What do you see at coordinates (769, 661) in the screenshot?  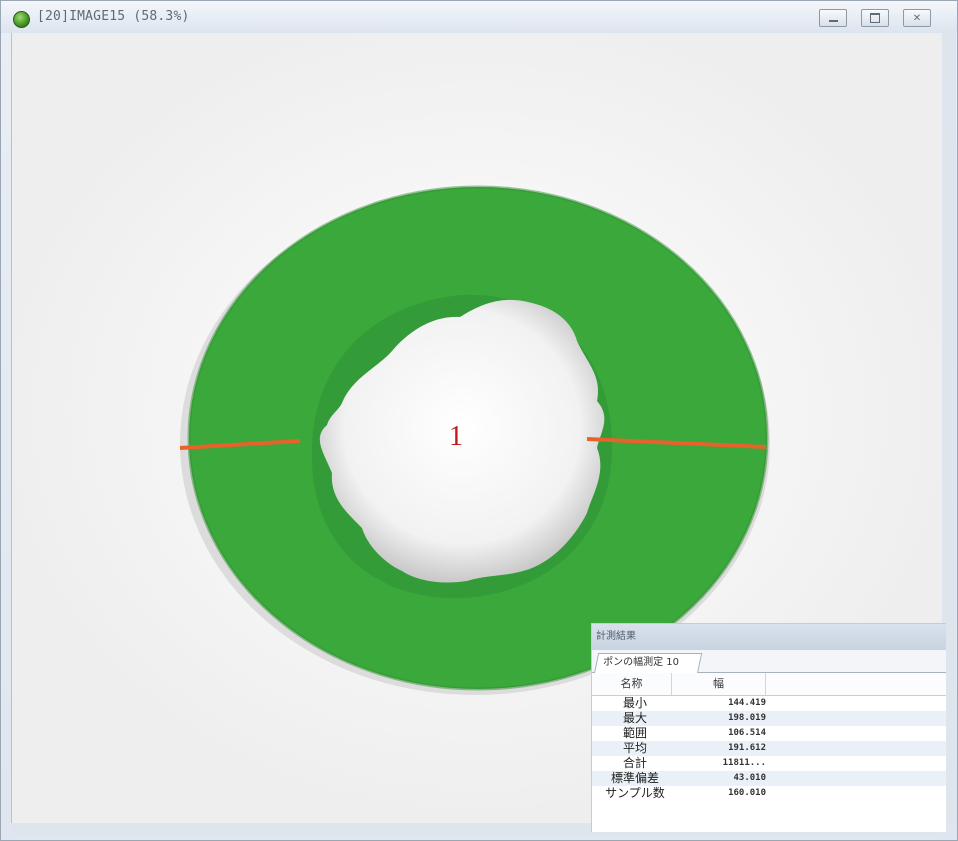 I see `results-tabstrip: ポンの幅測定 10` at bounding box center [769, 661].